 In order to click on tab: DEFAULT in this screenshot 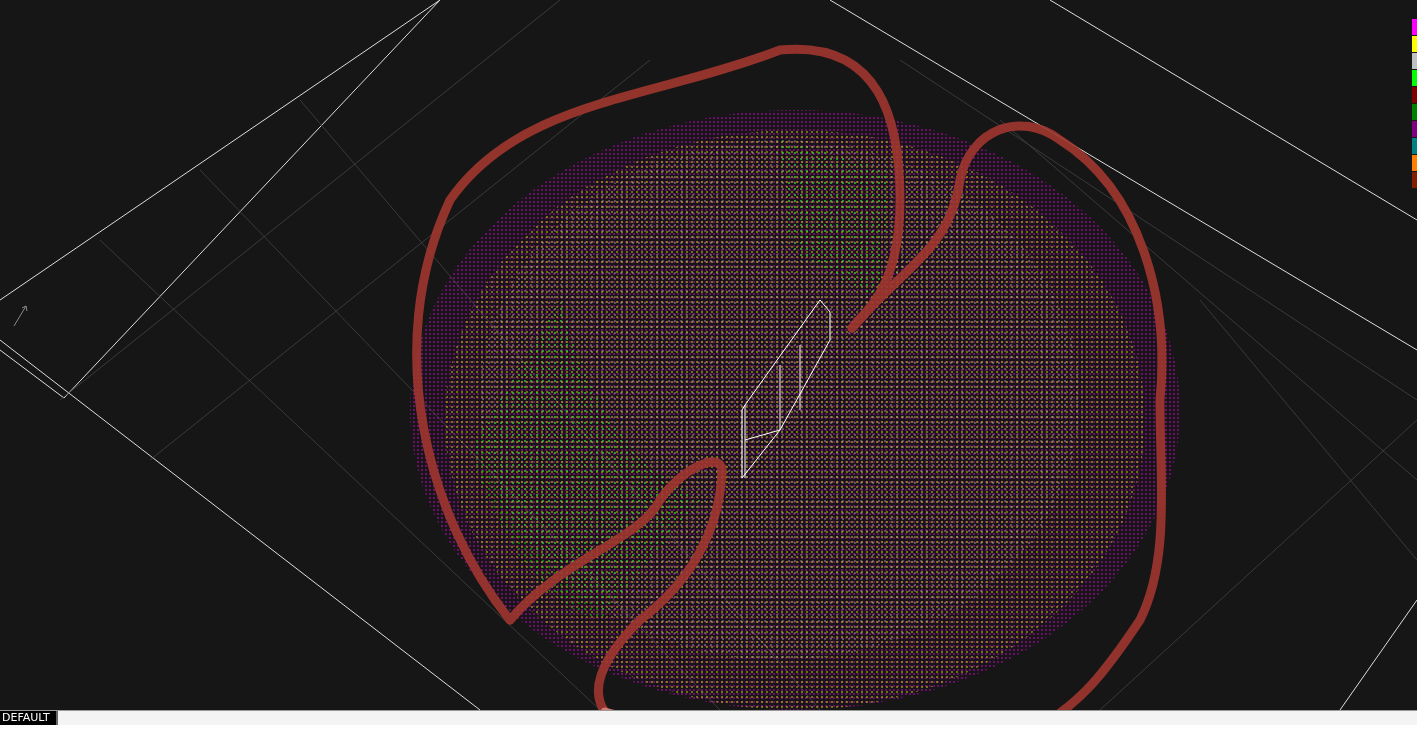, I will do `click(29, 718)`.